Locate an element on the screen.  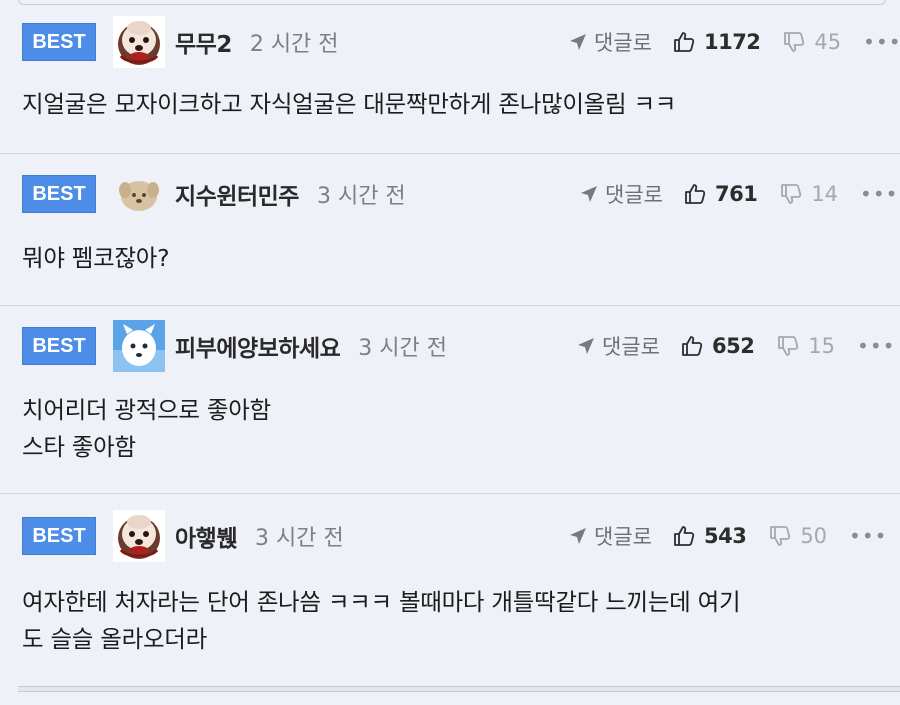
timestamp: 2 시간 전 is located at coordinates (294, 44).